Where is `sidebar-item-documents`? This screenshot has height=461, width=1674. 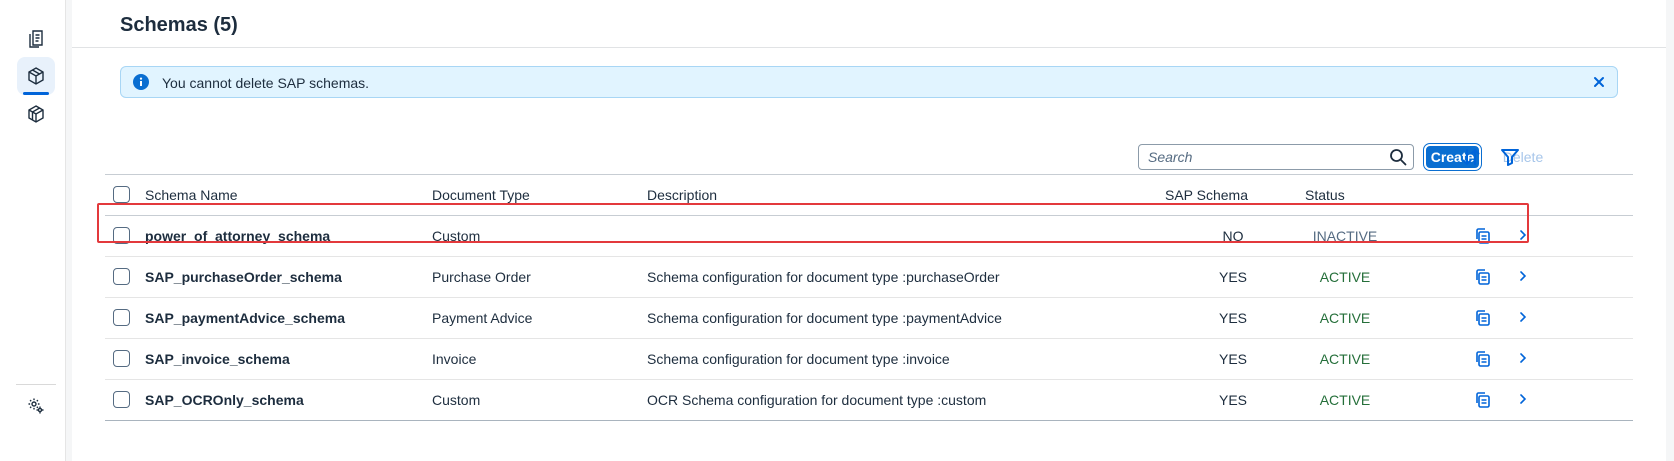
sidebar-item-documents is located at coordinates (36, 39).